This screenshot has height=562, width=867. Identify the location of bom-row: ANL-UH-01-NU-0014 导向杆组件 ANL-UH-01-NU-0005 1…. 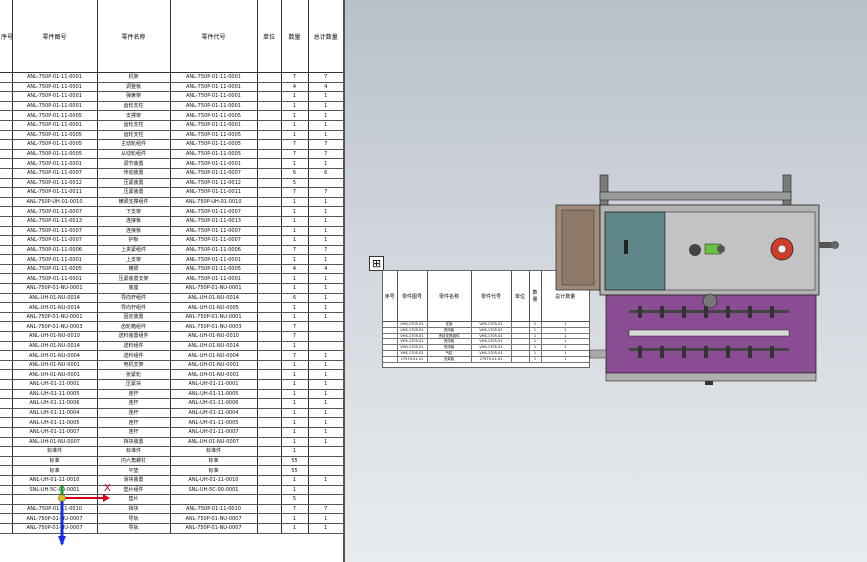
(171, 307).